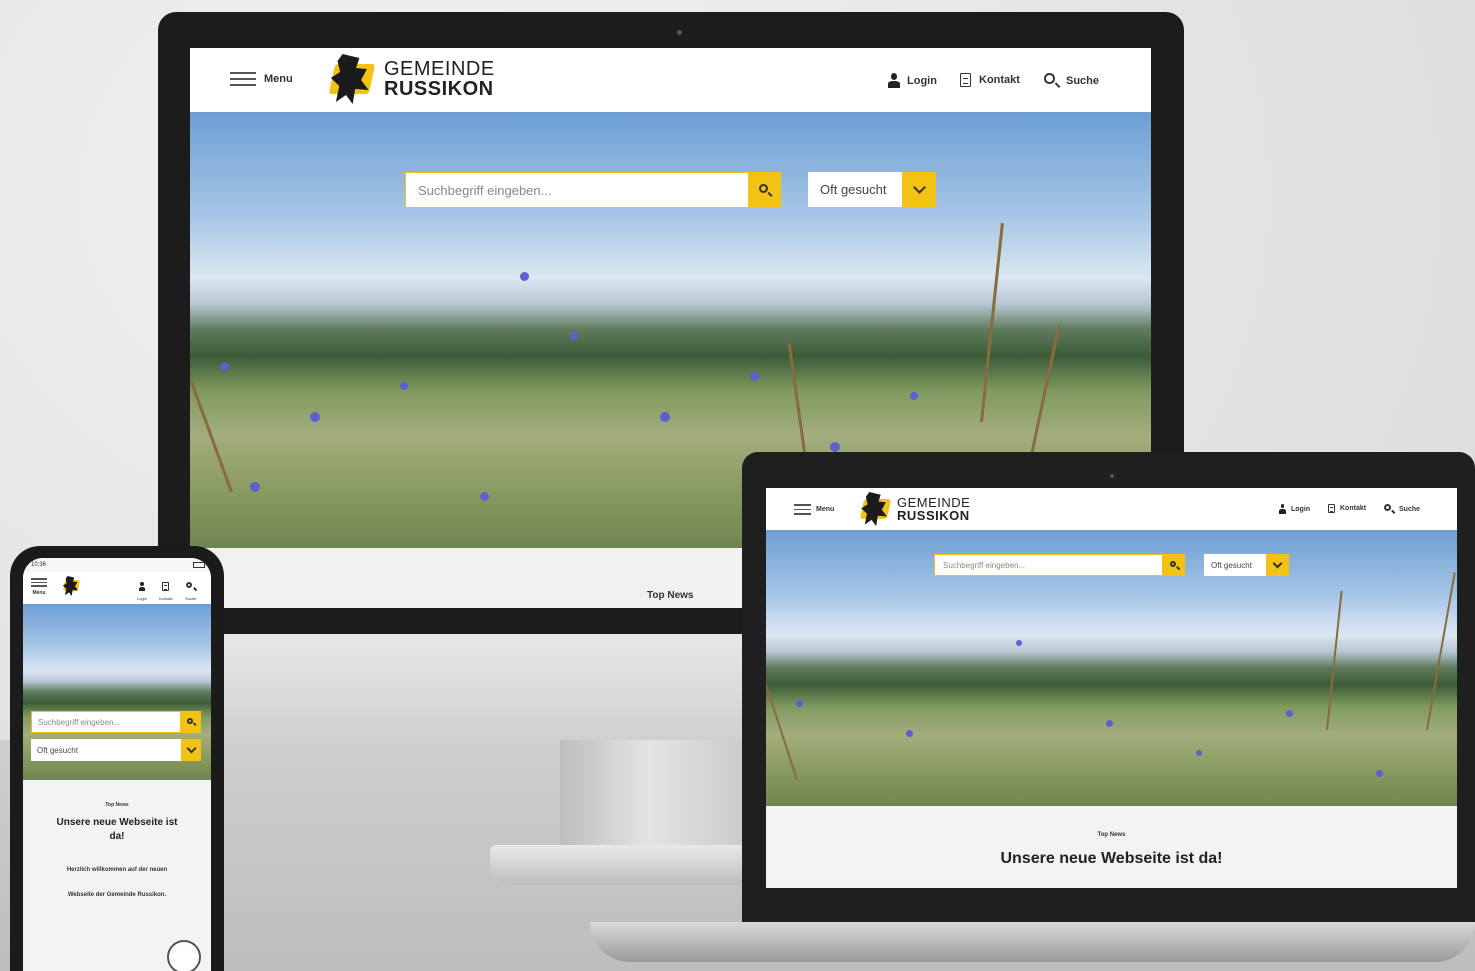  What do you see at coordinates (199, 565) in the screenshot?
I see `battery-icon` at bounding box center [199, 565].